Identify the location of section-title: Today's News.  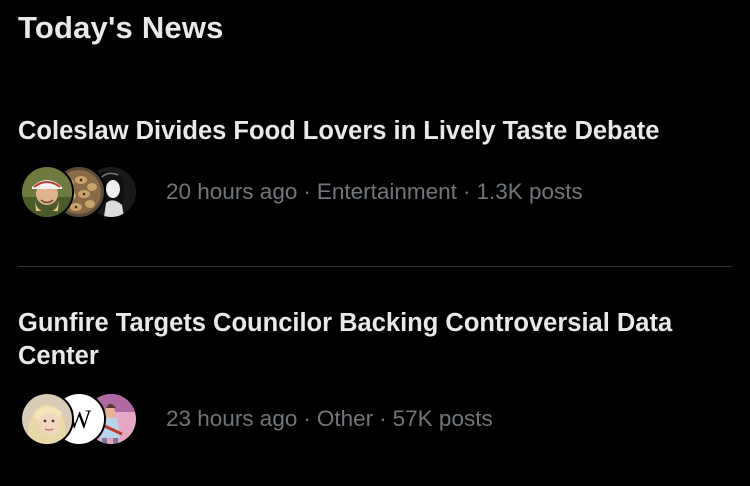
(121, 27).